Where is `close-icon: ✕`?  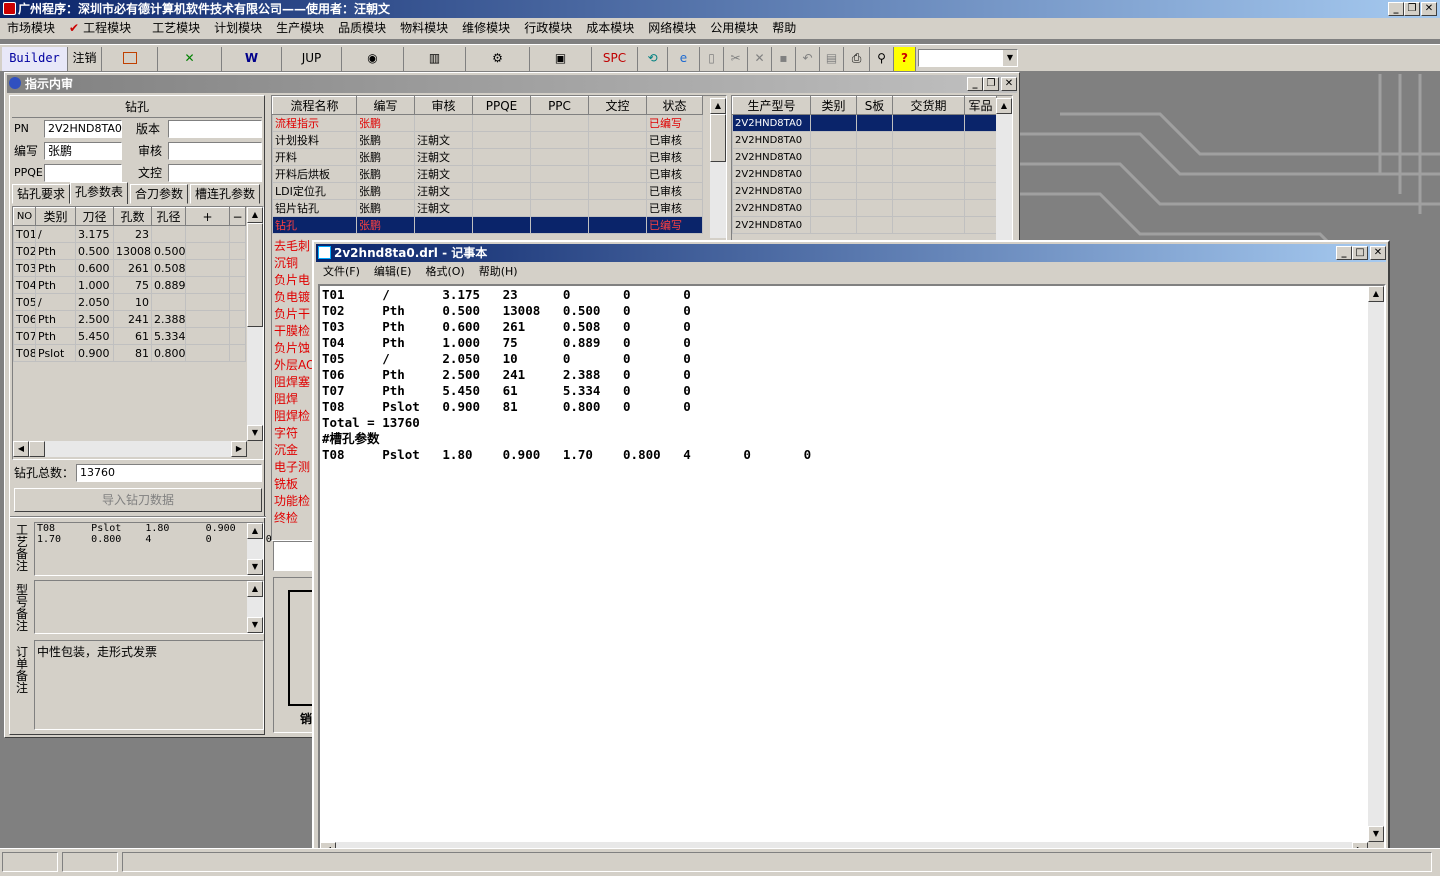 close-icon: ✕ is located at coordinates (1429, 9).